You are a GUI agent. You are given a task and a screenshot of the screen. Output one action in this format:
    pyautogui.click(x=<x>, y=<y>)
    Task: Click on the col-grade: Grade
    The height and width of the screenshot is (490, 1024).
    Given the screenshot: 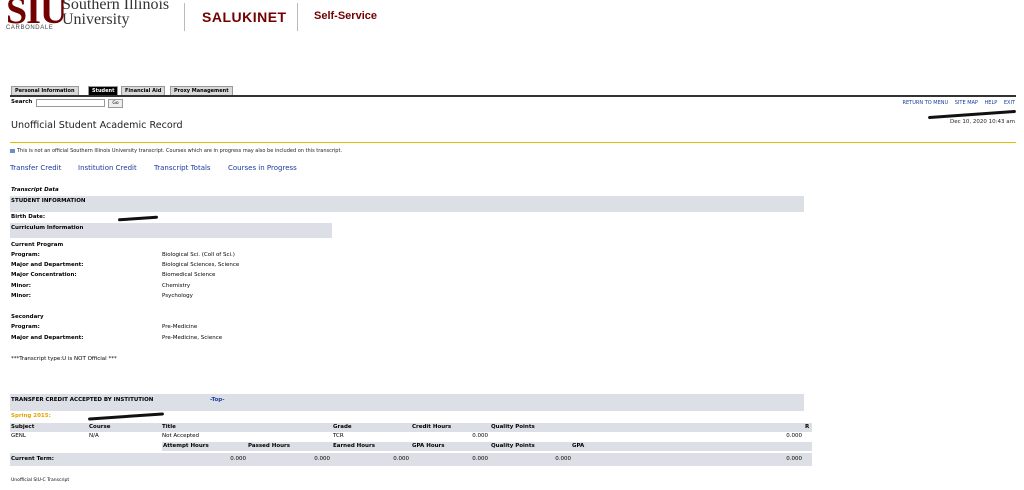 What is the action you would take?
    pyautogui.click(x=342, y=427)
    